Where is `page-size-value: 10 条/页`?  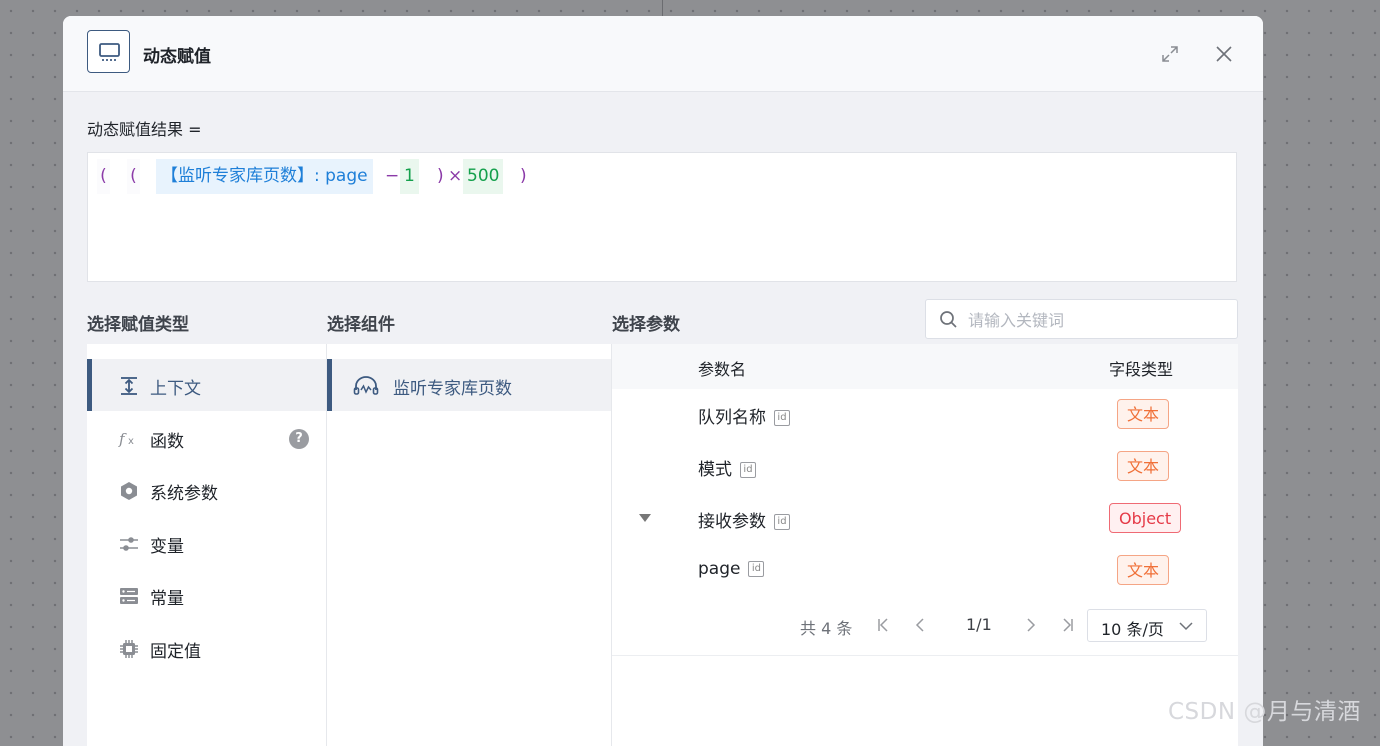
page-size-value: 10 条/页 is located at coordinates (1132, 629).